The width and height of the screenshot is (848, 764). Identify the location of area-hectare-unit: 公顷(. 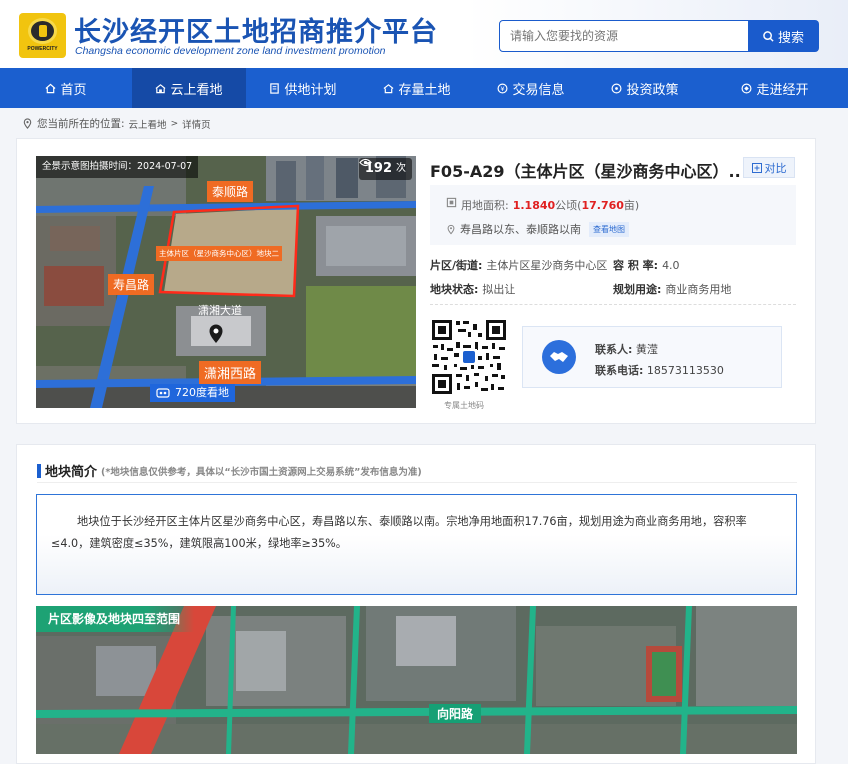
(568, 205).